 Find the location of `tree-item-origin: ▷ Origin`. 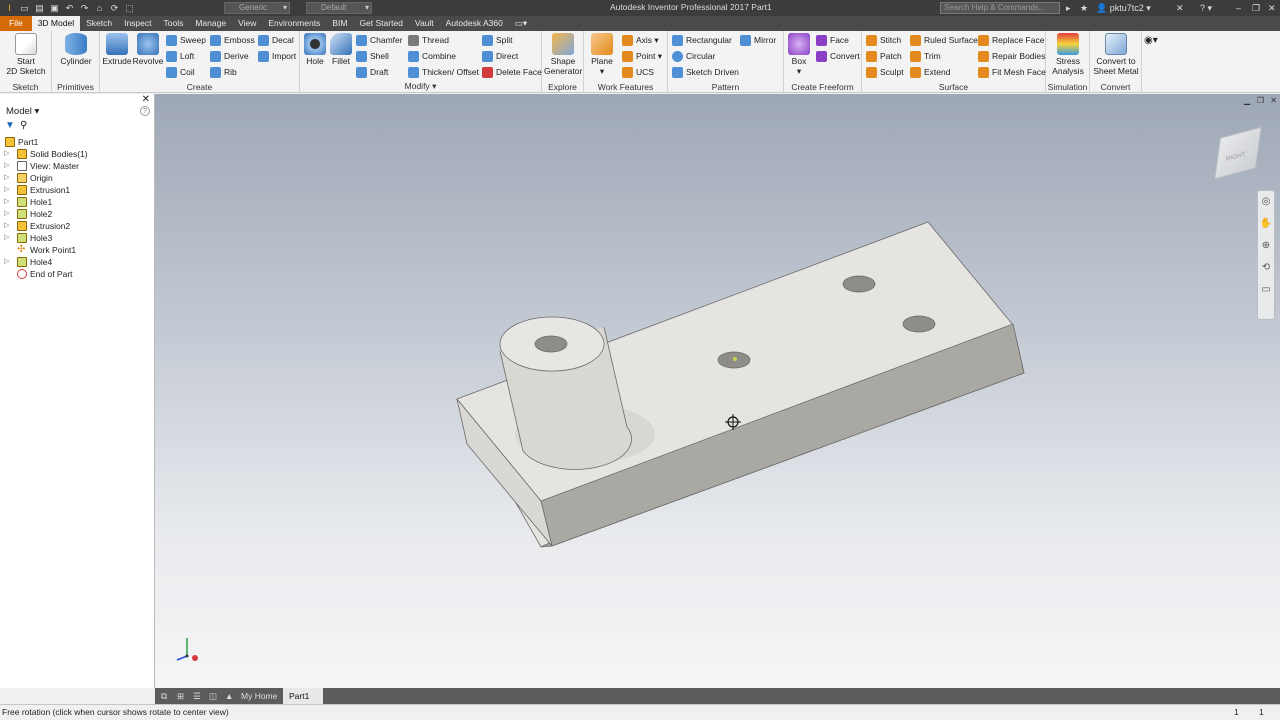

tree-item-origin: ▷ Origin is located at coordinates (46, 178).